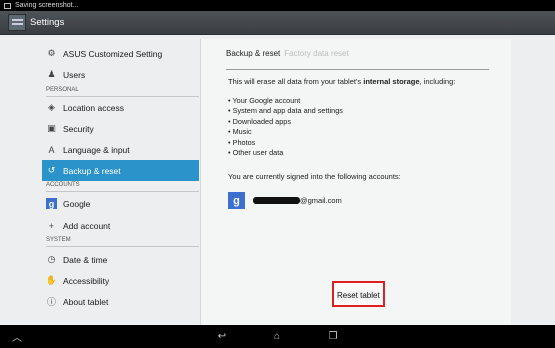 This screenshot has width=555, height=348. Describe the element at coordinates (120, 225) in the screenshot. I see `sidebar-item-add-account: + Add account` at that location.